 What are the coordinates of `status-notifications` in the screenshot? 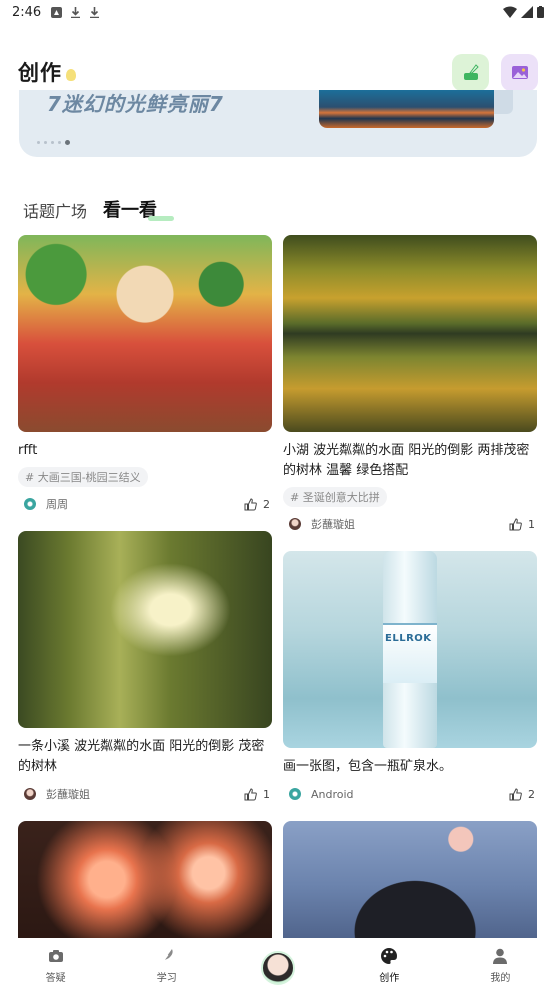 It's located at (75, 12).